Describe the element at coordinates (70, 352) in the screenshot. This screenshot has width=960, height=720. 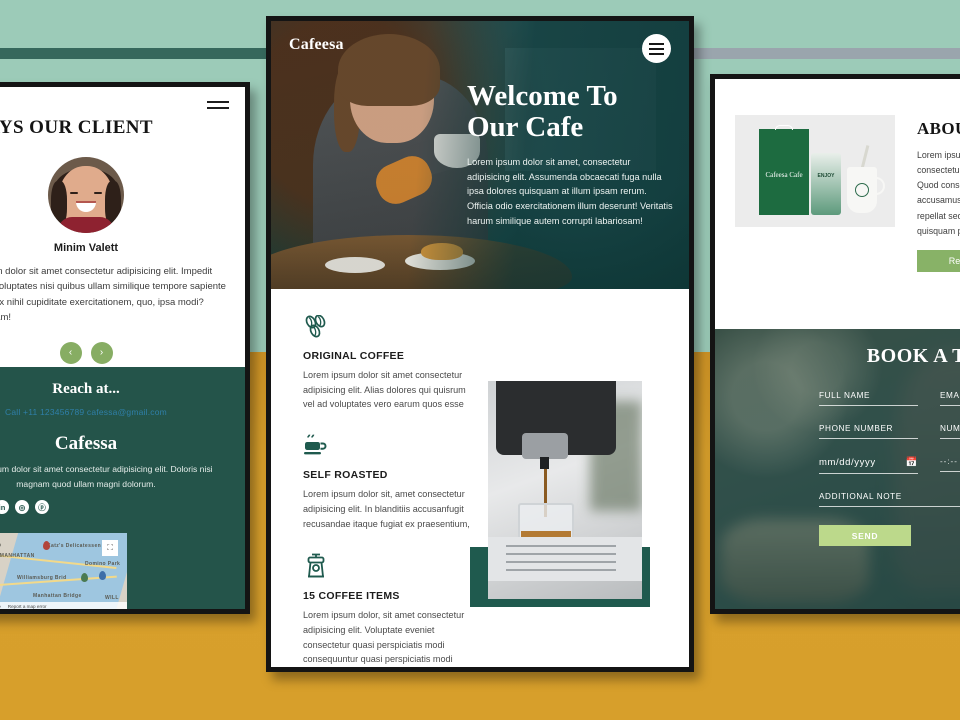
I see `carousel-prev-button: ‹` at that location.